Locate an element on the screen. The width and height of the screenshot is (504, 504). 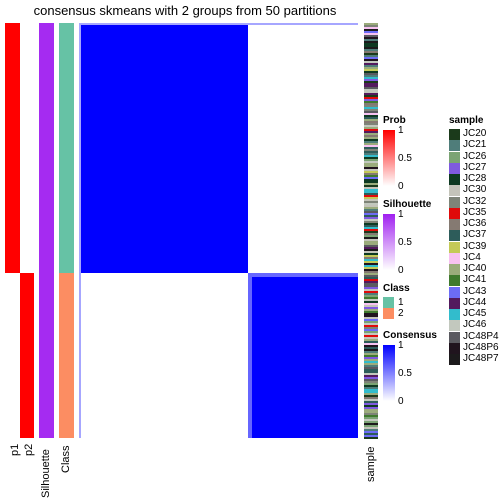
class-2-label: 2 is located at coordinates (401, 313).